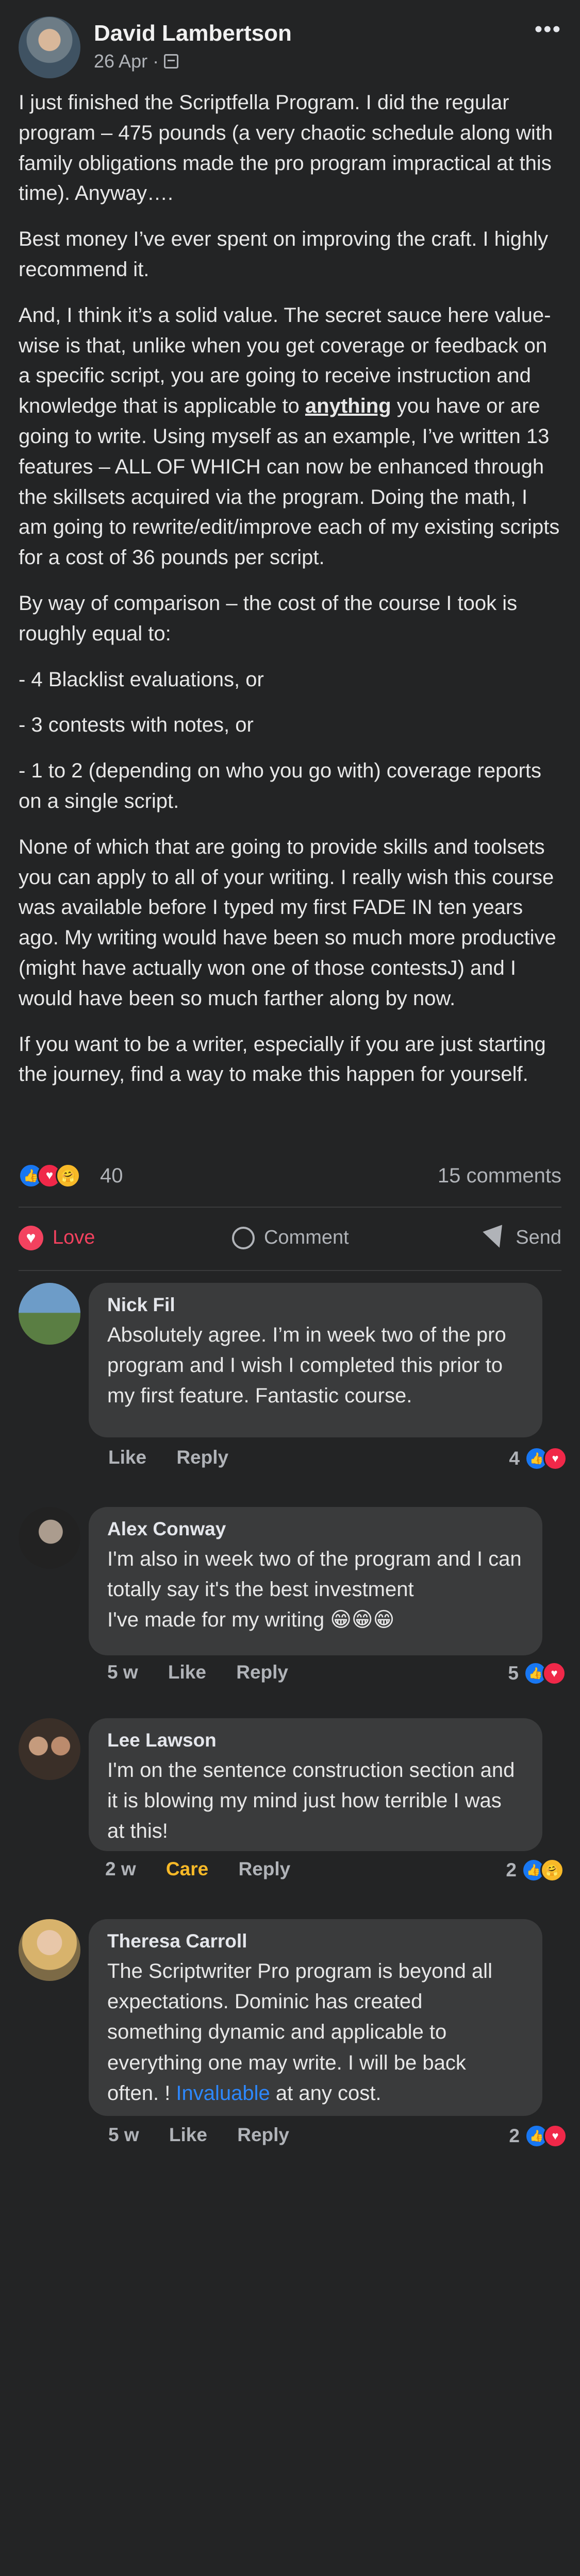 The image size is (580, 2576). I want to click on heart-icon, so click(31, 1237).